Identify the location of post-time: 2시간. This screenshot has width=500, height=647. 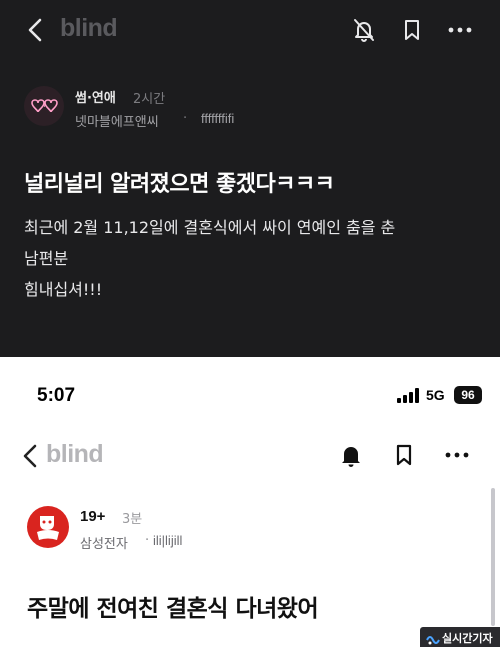
(149, 99).